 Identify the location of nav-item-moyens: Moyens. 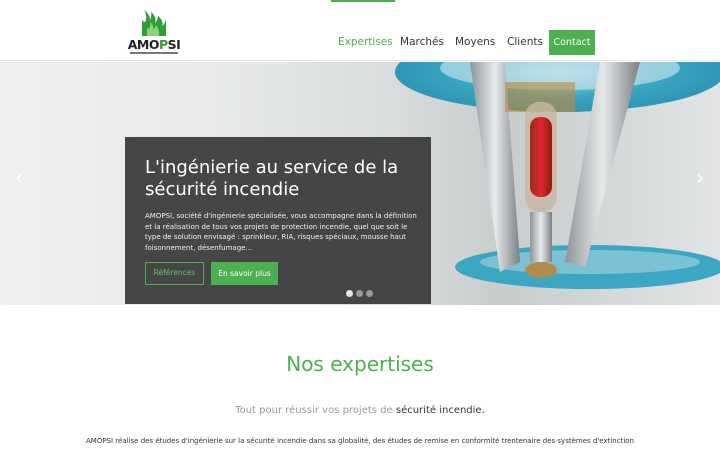
(475, 42).